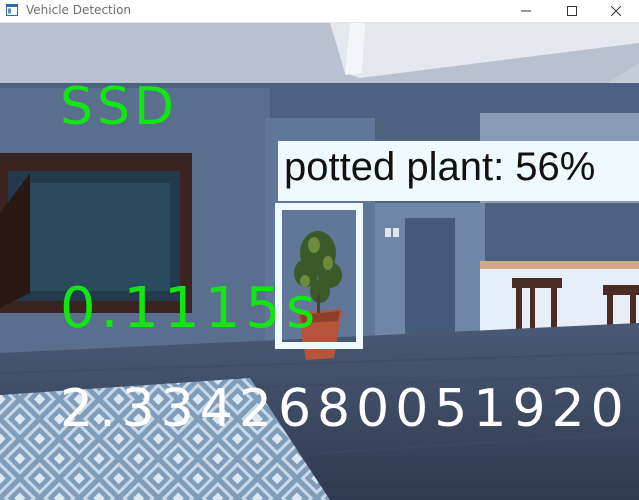 The width and height of the screenshot is (639, 500). I want to click on raw-value-label: 2.3342680051920, so click(345, 409).